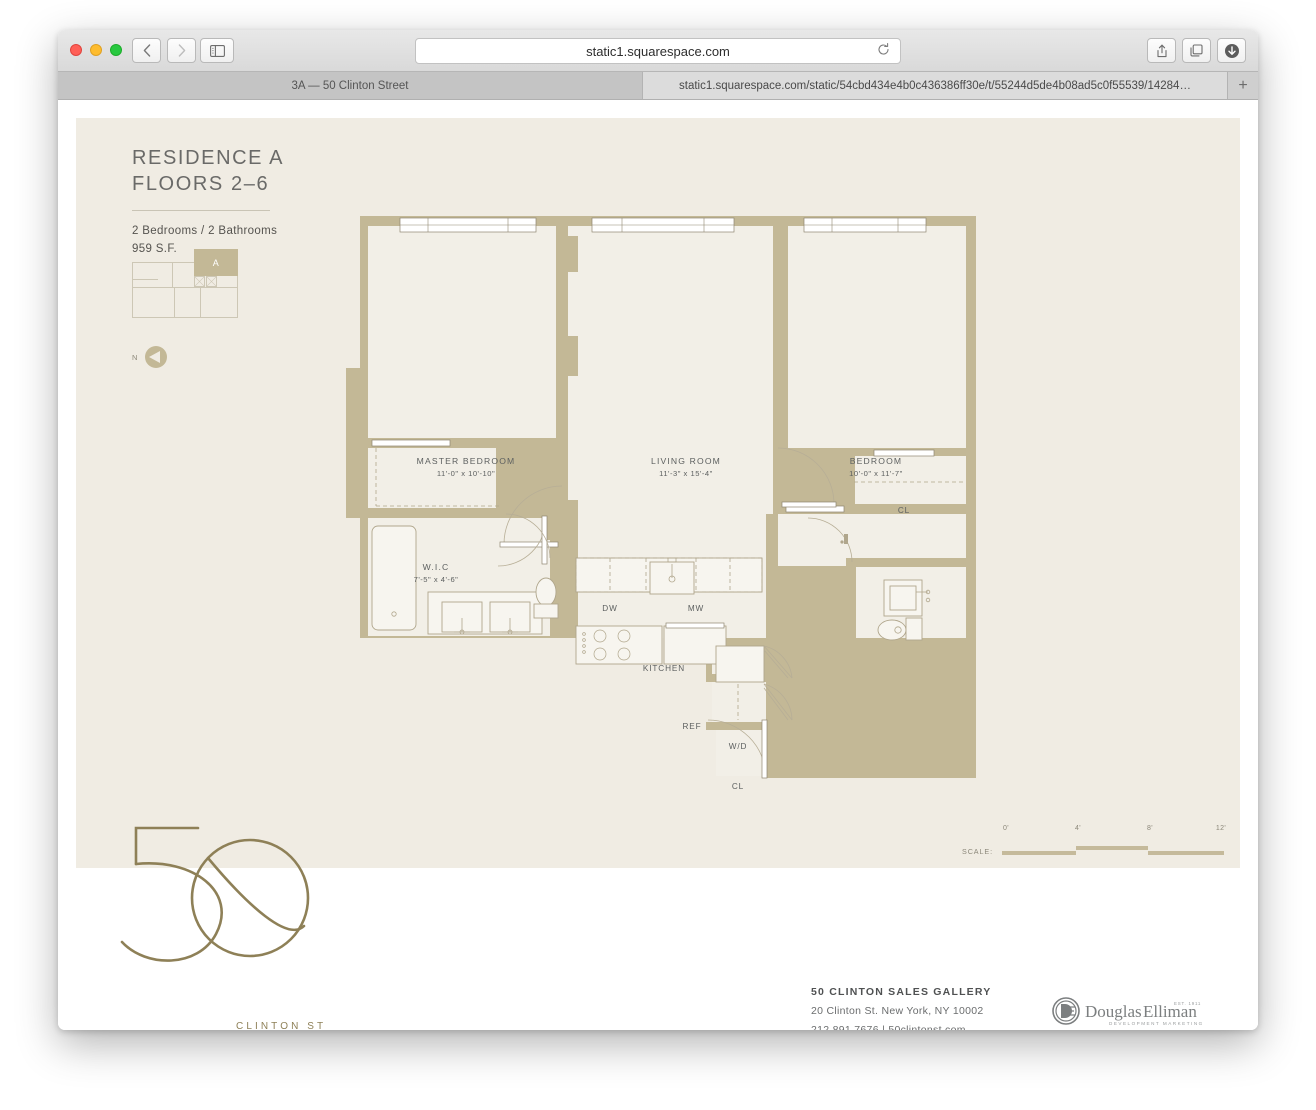 This screenshot has height=1110, width=1316. I want to click on address-text: static1.squarespace.com, so click(658, 51).